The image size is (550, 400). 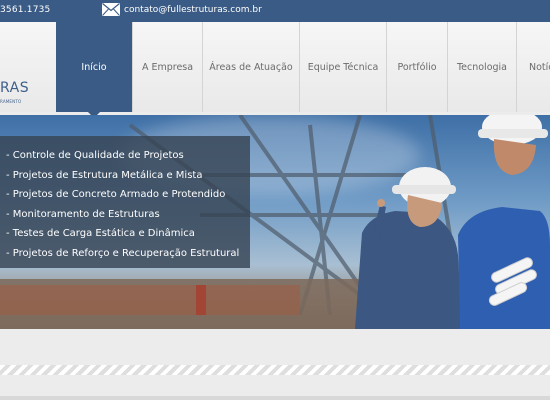 I want to click on site-logo: RAS RAMENTO, so click(x=30, y=95).